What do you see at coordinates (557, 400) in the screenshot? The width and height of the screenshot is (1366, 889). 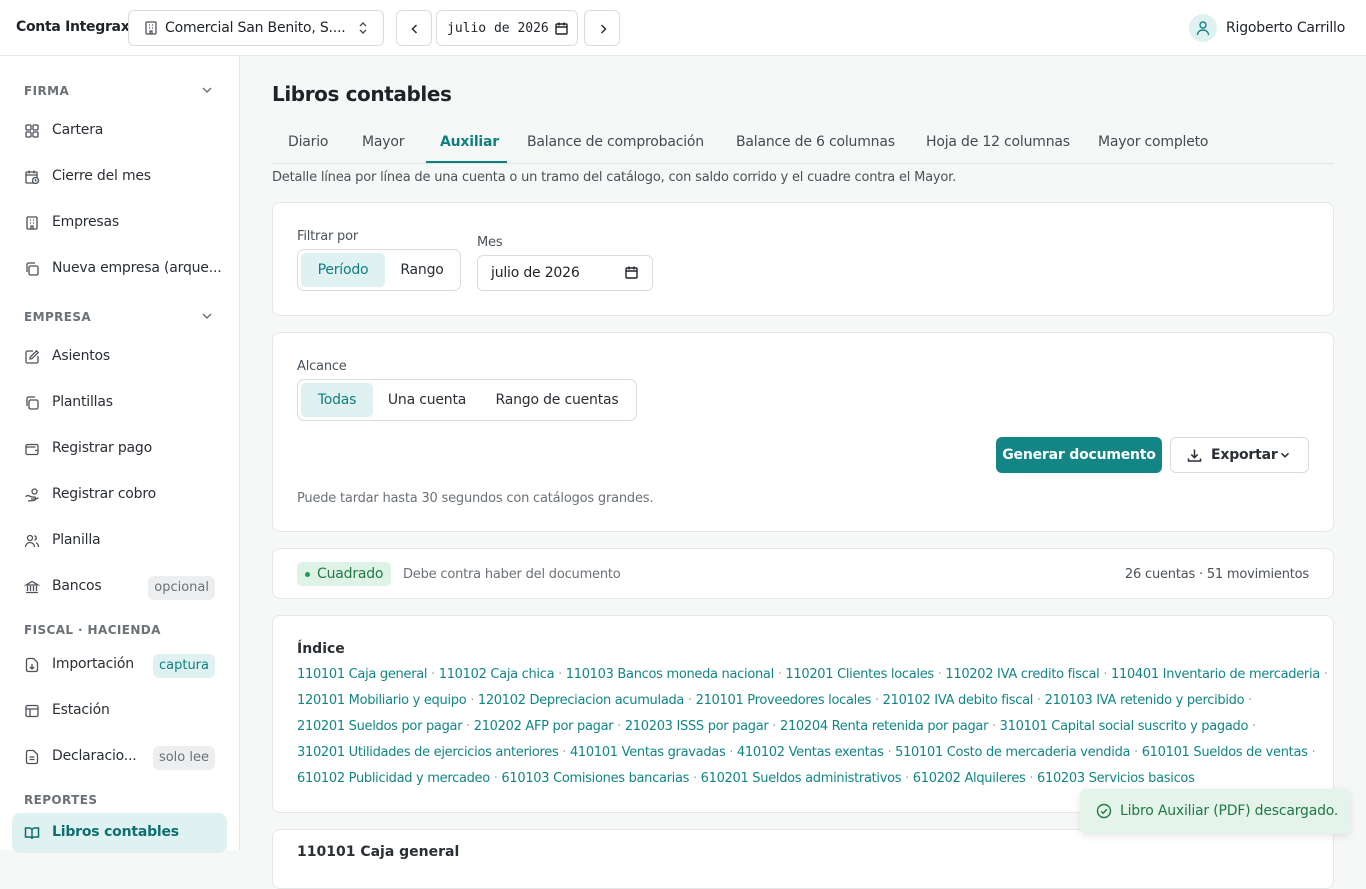 I see `scope-option-rango-cuentas: Rango de cuentas` at bounding box center [557, 400].